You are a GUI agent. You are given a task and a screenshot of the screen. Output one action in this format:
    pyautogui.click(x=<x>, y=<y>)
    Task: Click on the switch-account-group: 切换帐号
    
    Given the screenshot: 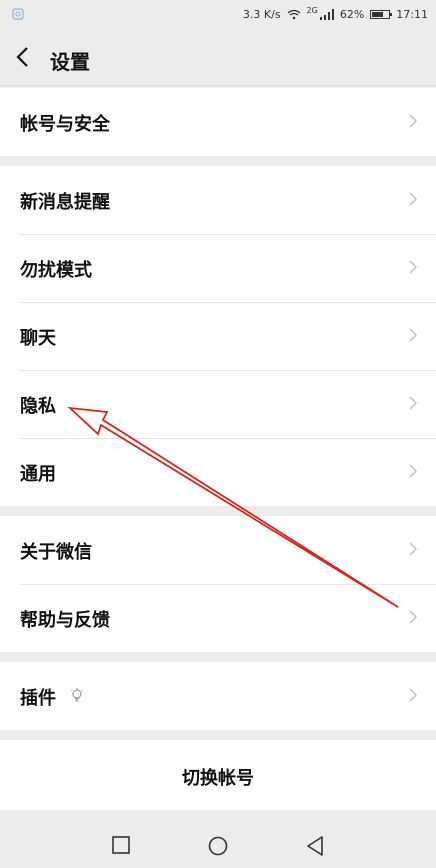 What is the action you would take?
    pyautogui.click(x=218, y=775)
    